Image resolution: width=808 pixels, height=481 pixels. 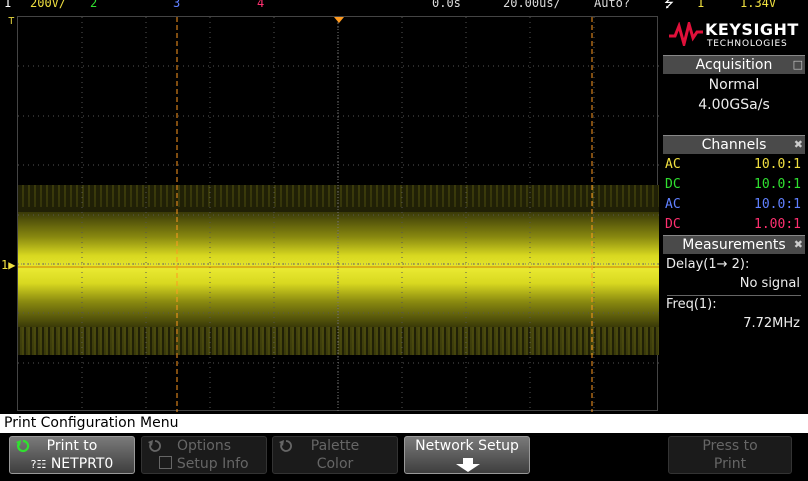 I want to click on trigger-source: 1, so click(x=701, y=5).